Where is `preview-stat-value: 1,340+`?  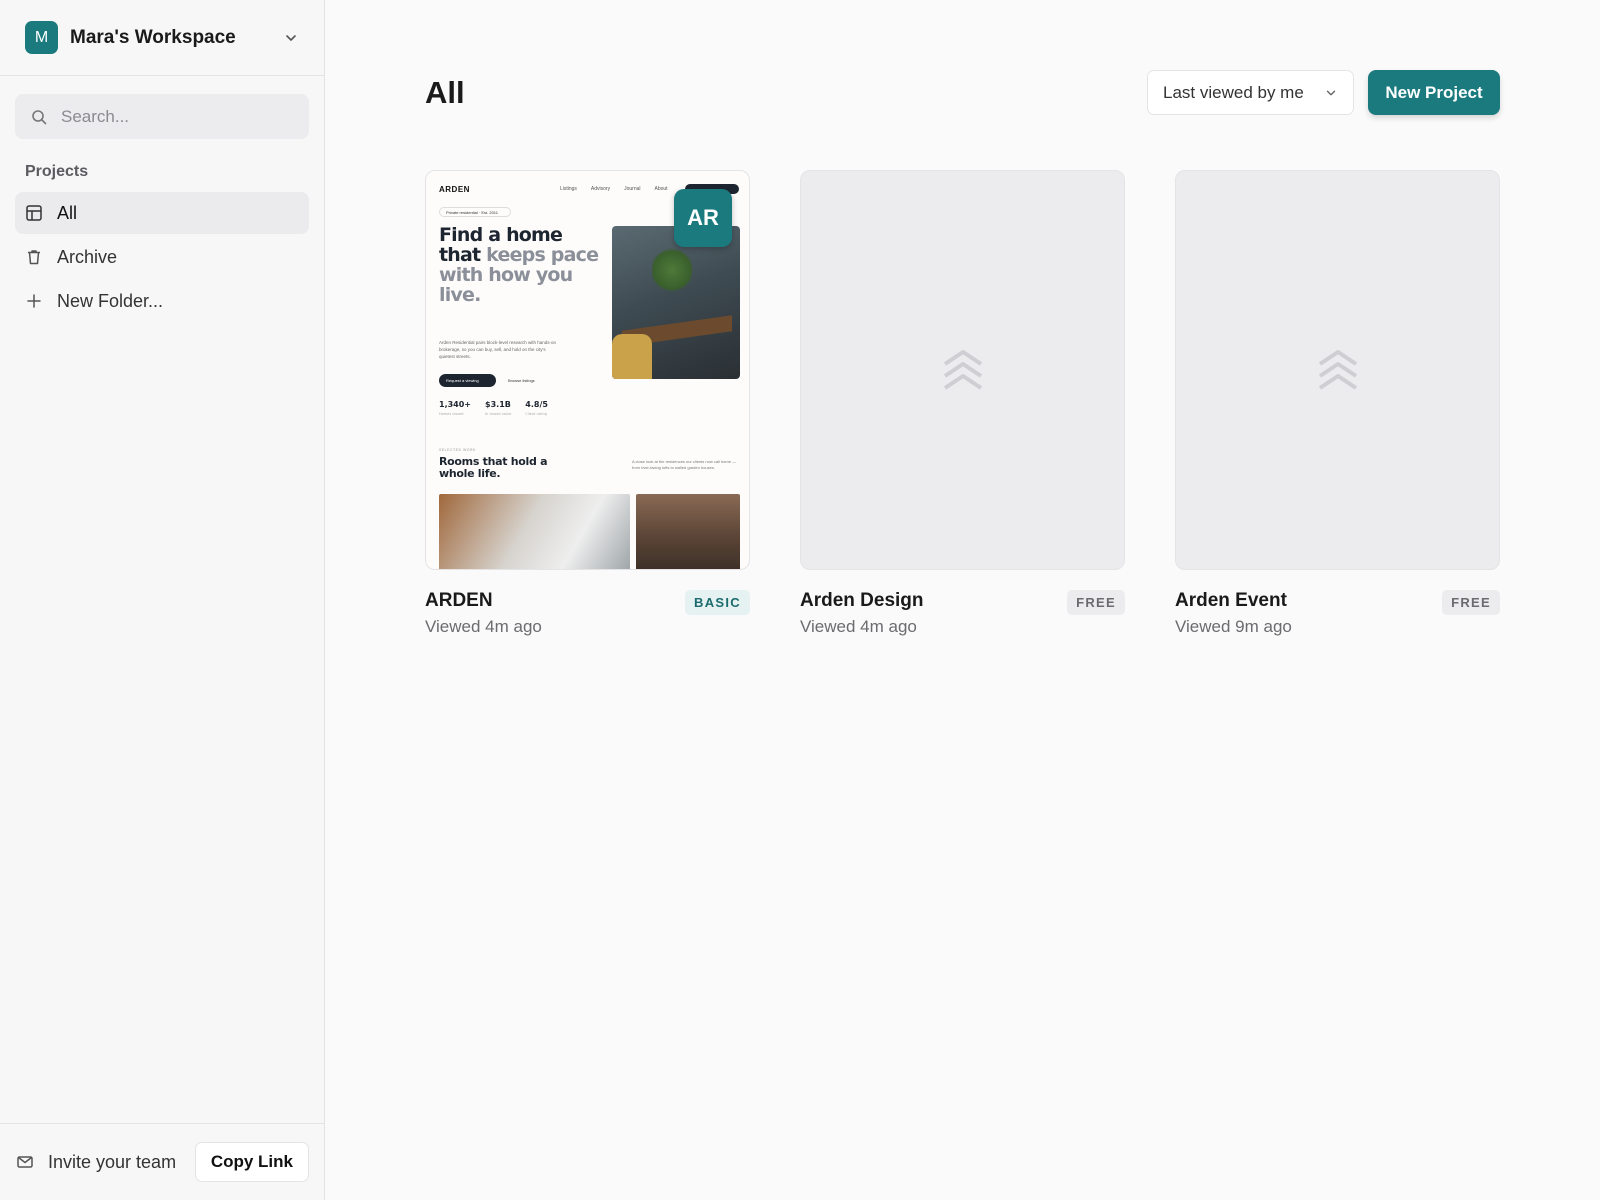 preview-stat-value: 1,340+ is located at coordinates (455, 404).